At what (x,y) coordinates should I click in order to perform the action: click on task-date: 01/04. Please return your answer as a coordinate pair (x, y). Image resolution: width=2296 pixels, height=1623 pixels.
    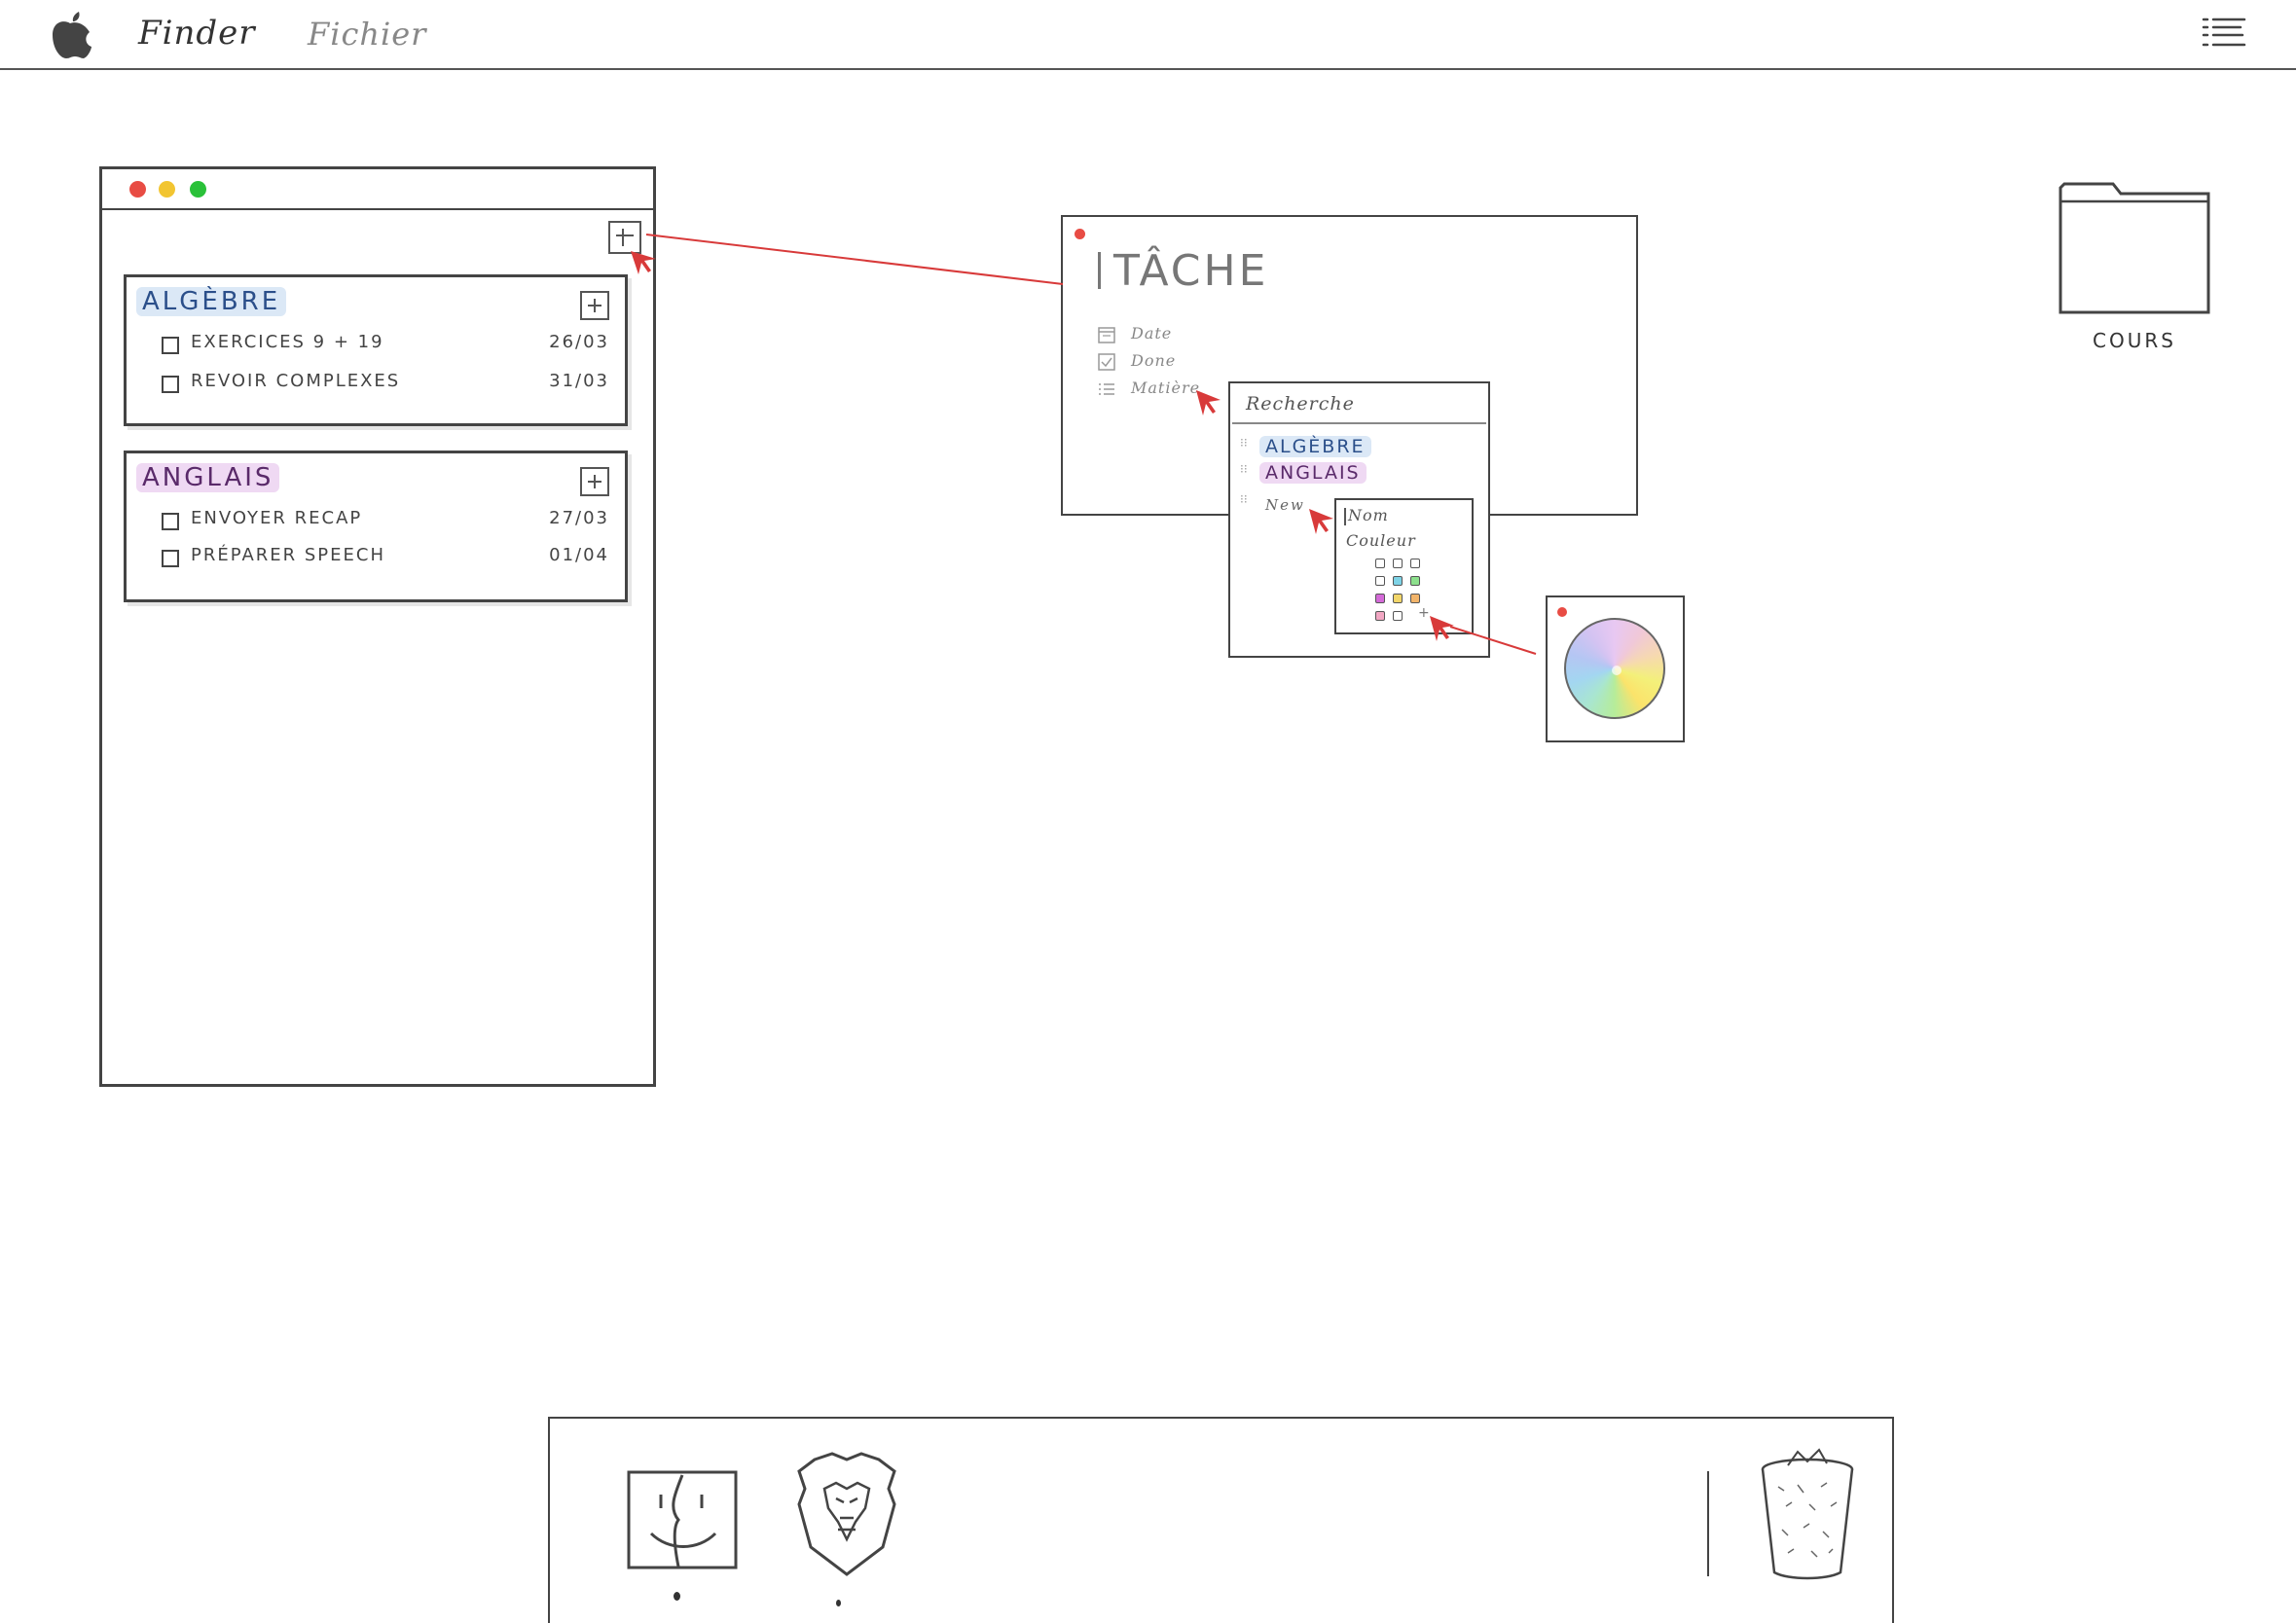
    Looking at the image, I should click on (579, 555).